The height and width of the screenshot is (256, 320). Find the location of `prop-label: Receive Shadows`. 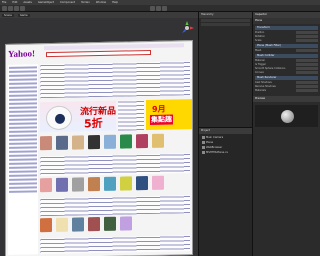

prop-label: Receive Shadows is located at coordinates (265, 86).